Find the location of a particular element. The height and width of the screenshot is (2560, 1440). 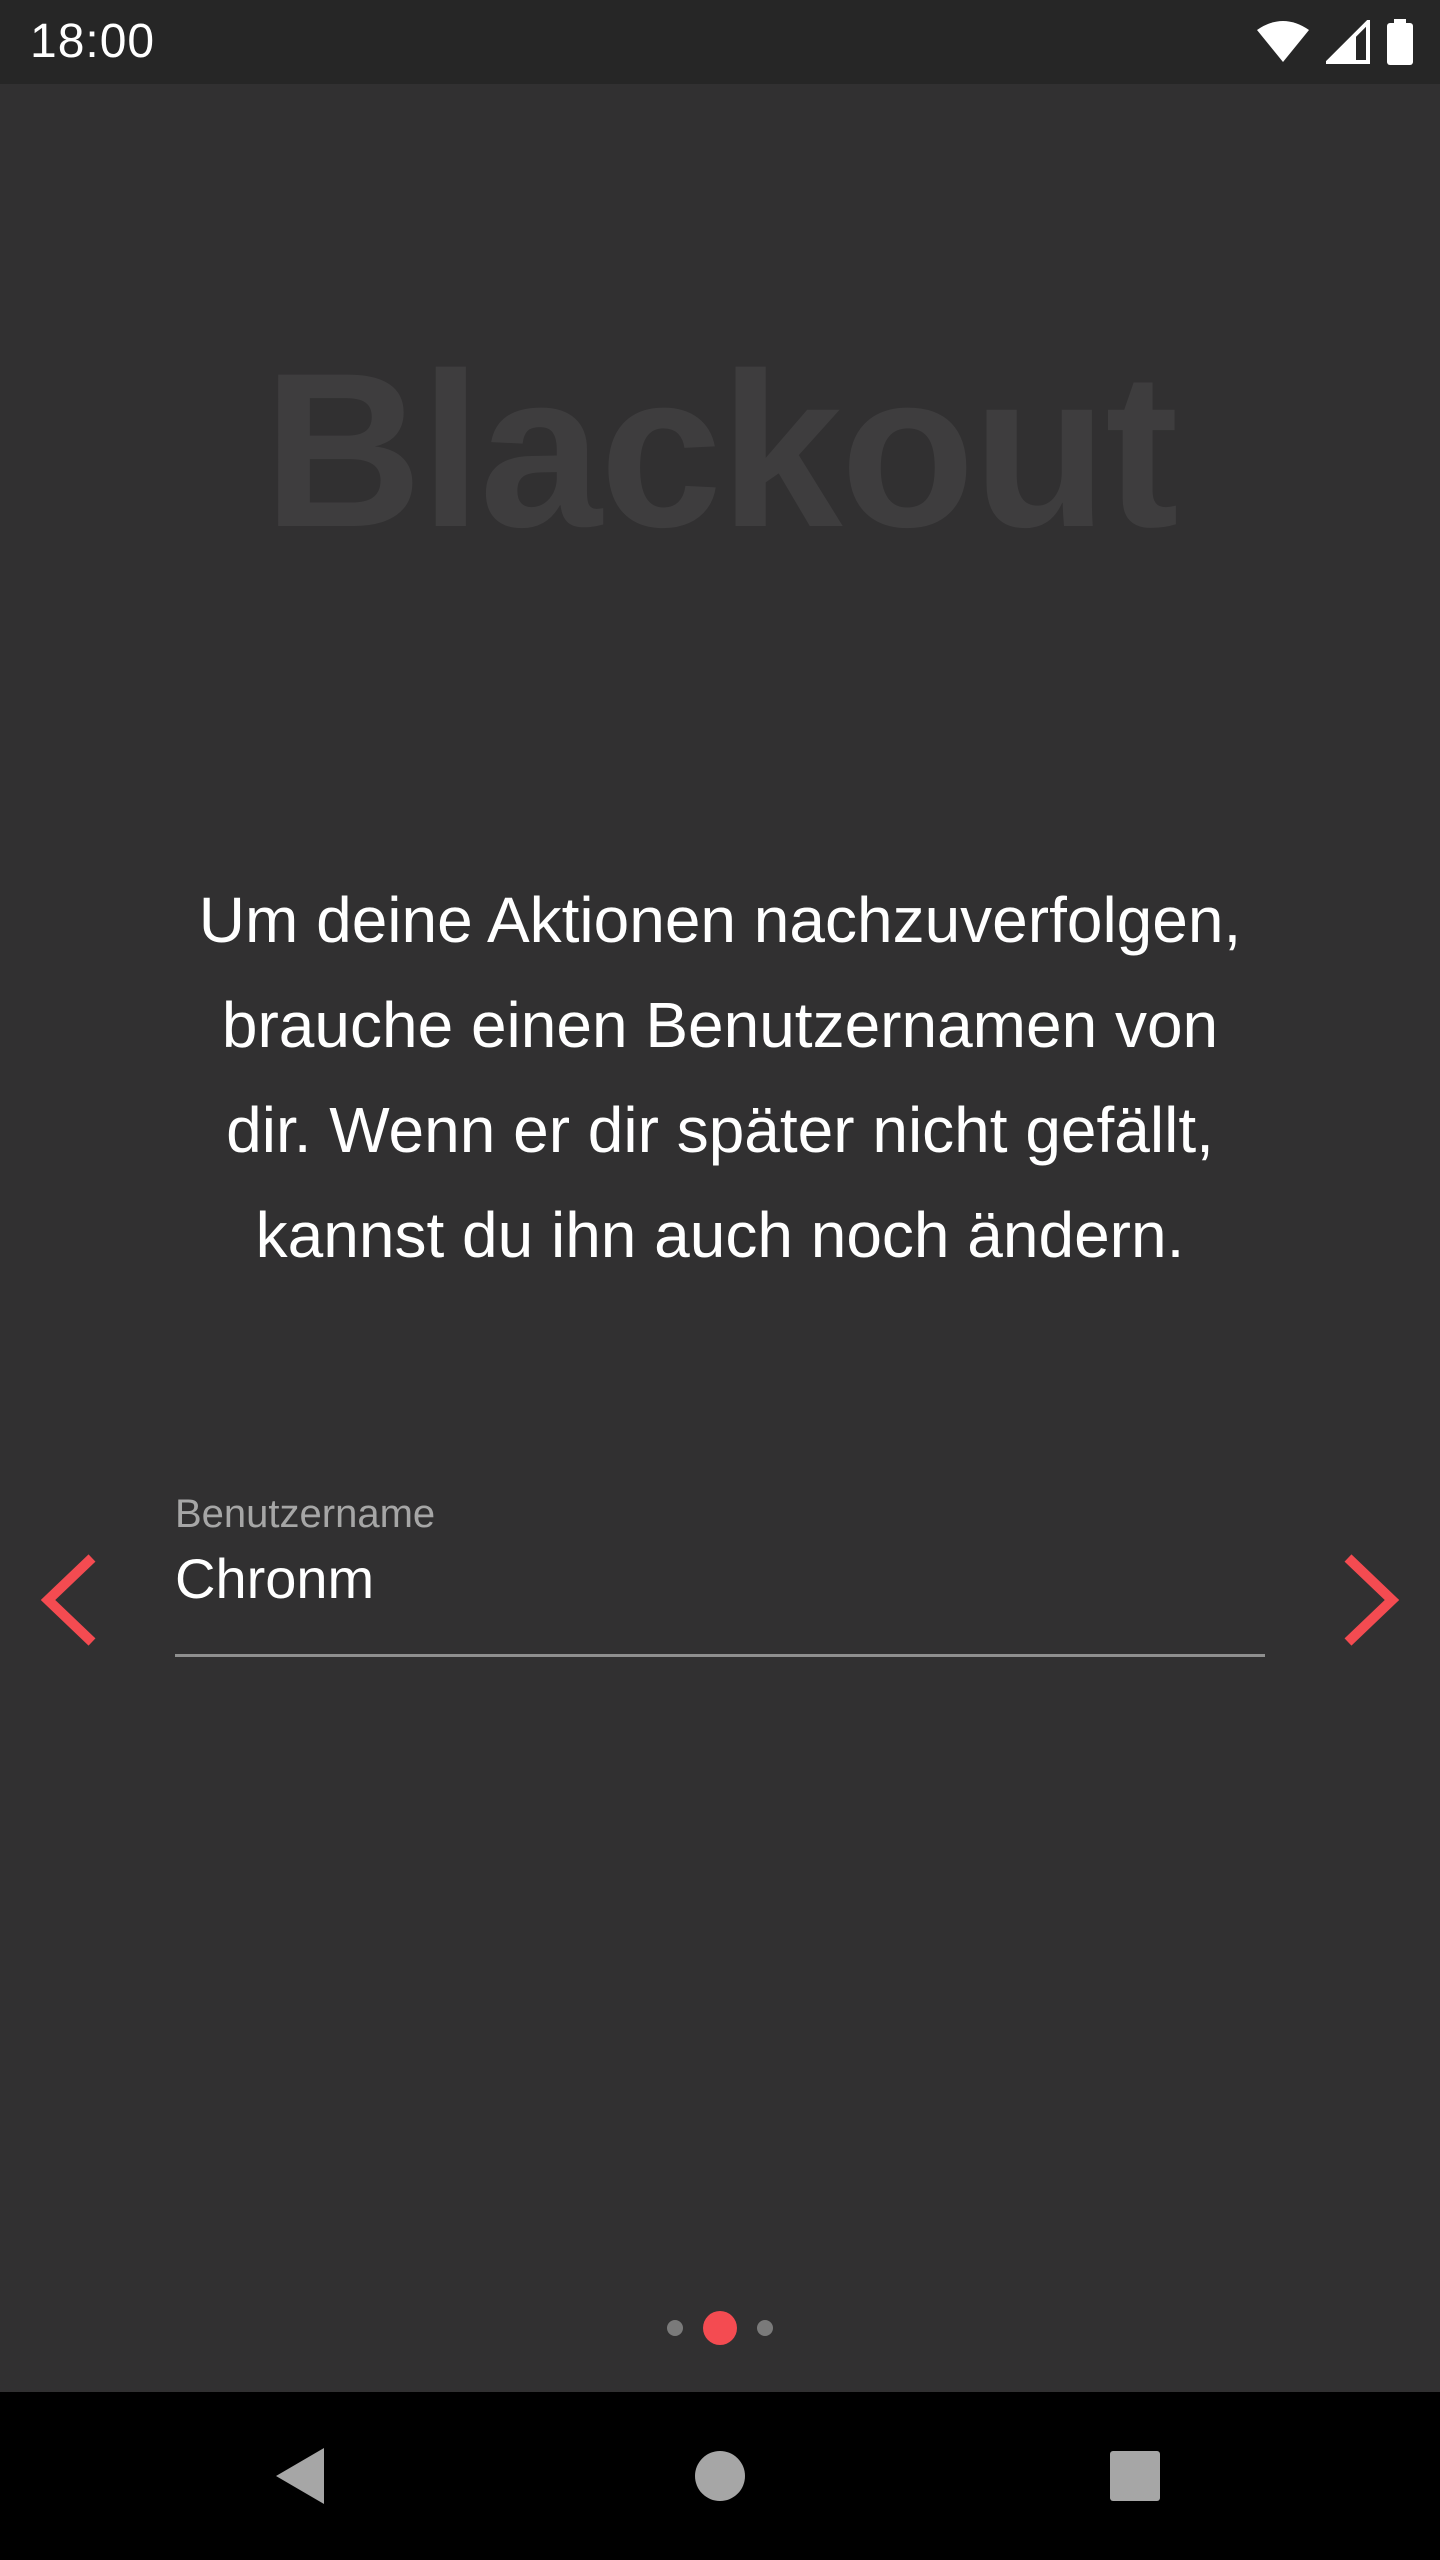

chevron-right-icon is located at coordinates (1372, 1600).